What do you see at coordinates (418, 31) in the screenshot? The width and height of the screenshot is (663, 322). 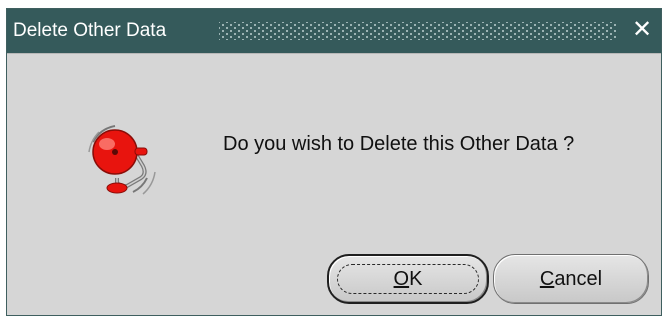 I see `title-bar-grip-pattern` at bounding box center [418, 31].